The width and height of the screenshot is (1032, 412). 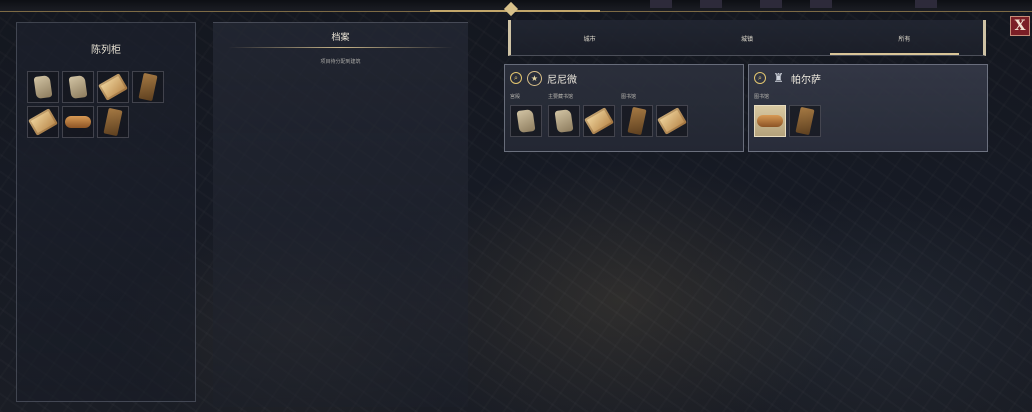 I want to click on showcase-title: 陈列柜, so click(x=106, y=50).